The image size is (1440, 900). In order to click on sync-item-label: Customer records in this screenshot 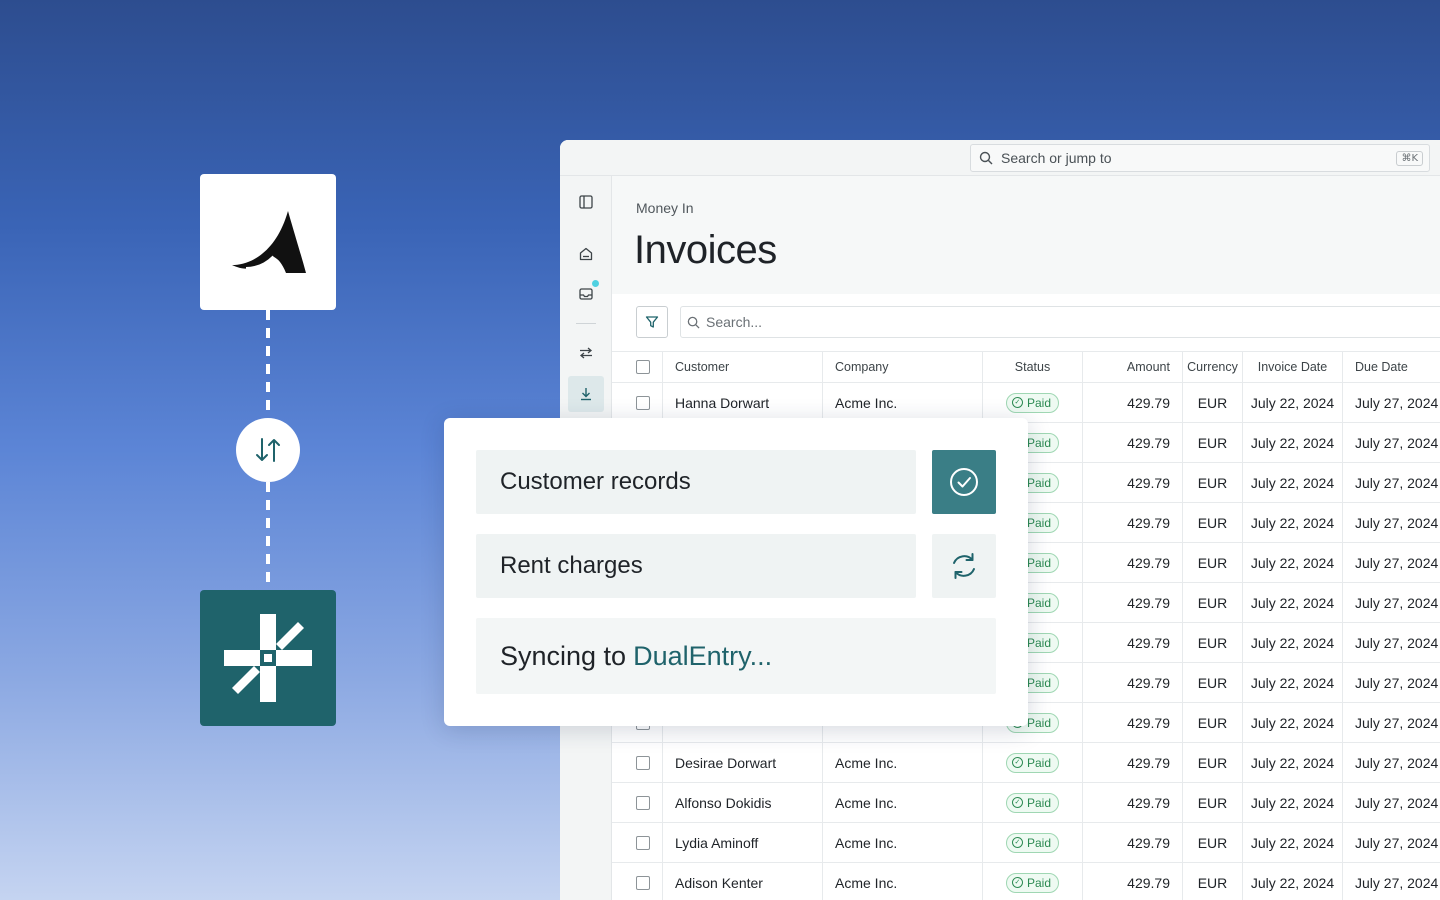, I will do `click(595, 481)`.